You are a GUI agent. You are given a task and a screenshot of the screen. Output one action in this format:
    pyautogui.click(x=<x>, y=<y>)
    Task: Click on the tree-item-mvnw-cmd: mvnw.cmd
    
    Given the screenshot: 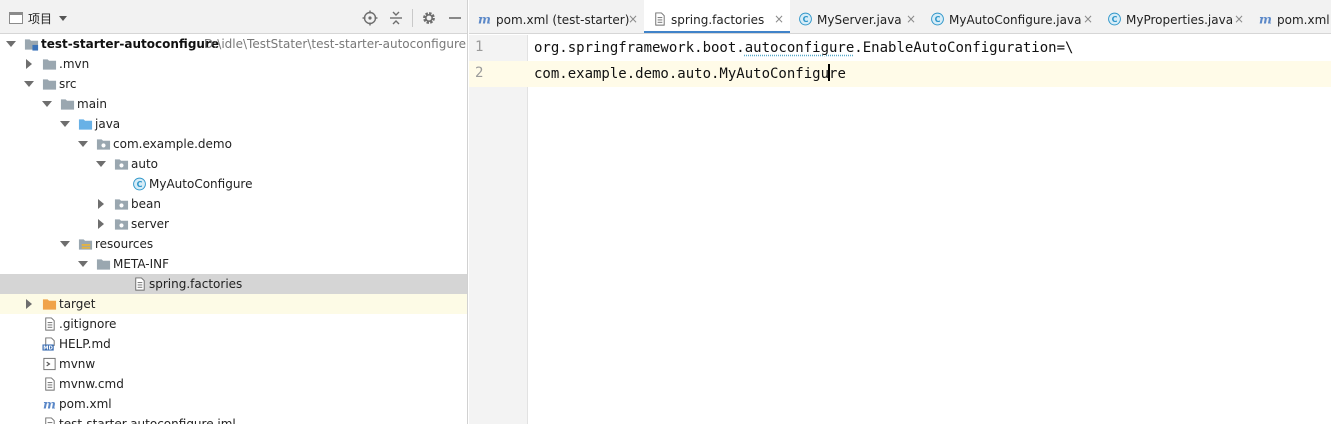 What is the action you would take?
    pyautogui.click(x=233, y=384)
    